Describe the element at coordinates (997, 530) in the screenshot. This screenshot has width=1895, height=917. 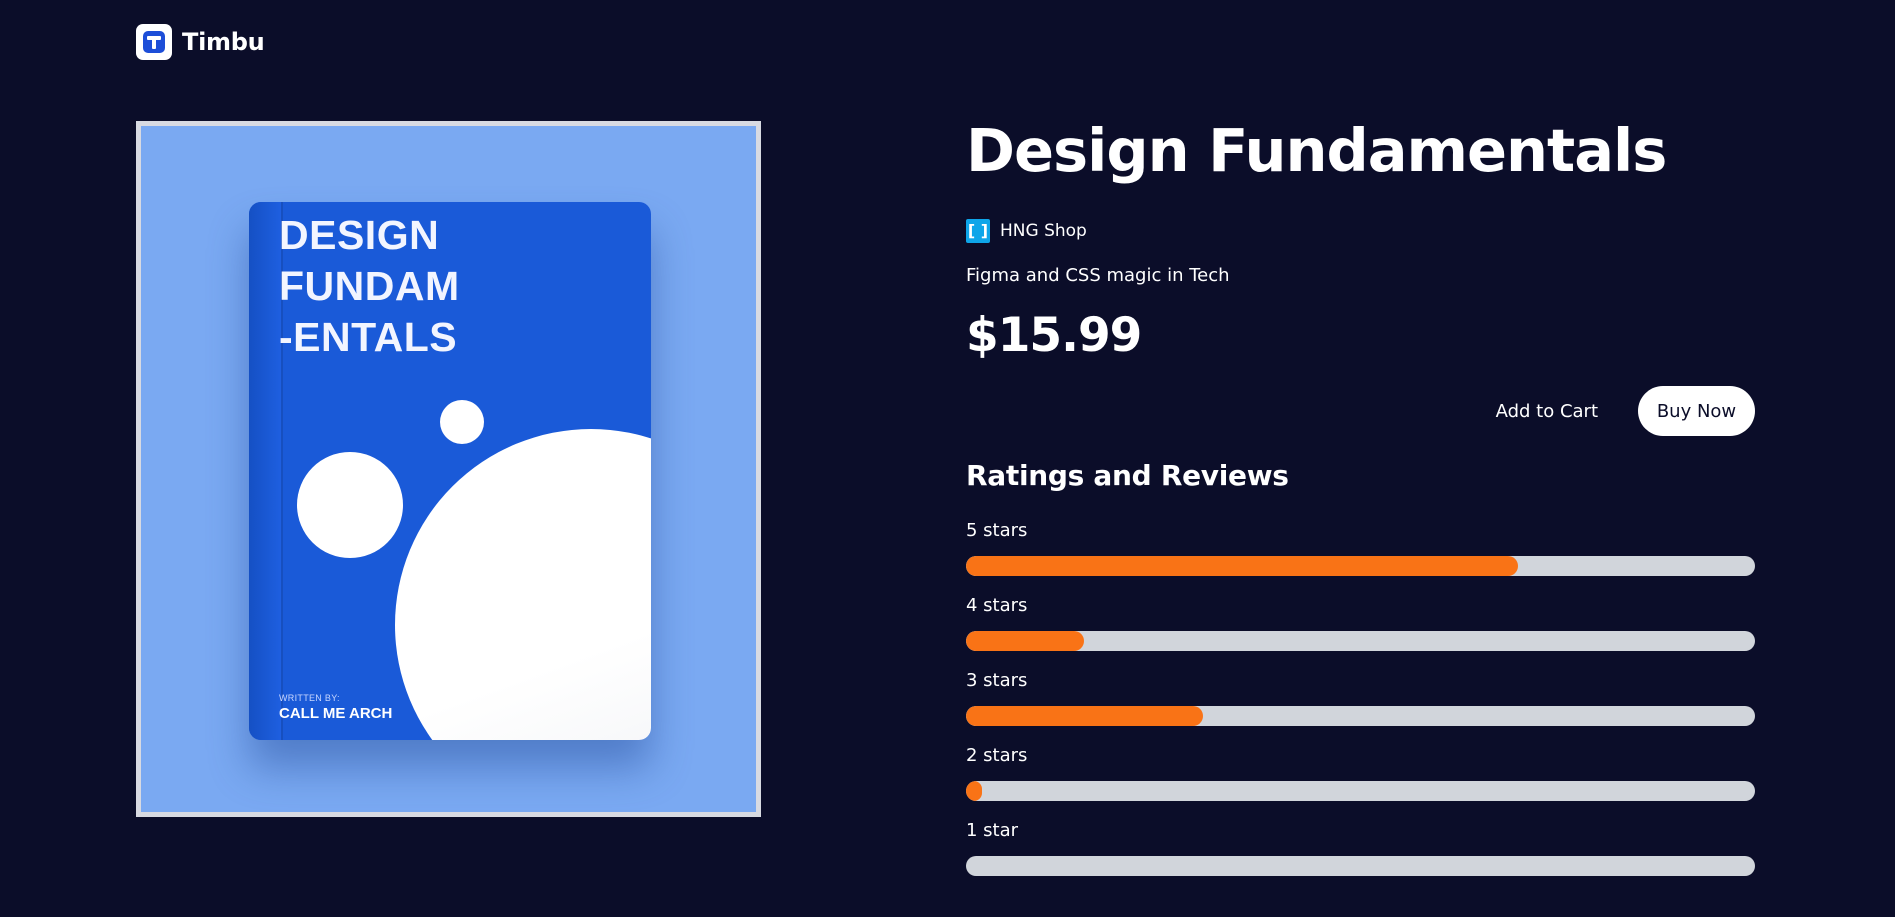
I see `rating-label: 5 stars` at that location.